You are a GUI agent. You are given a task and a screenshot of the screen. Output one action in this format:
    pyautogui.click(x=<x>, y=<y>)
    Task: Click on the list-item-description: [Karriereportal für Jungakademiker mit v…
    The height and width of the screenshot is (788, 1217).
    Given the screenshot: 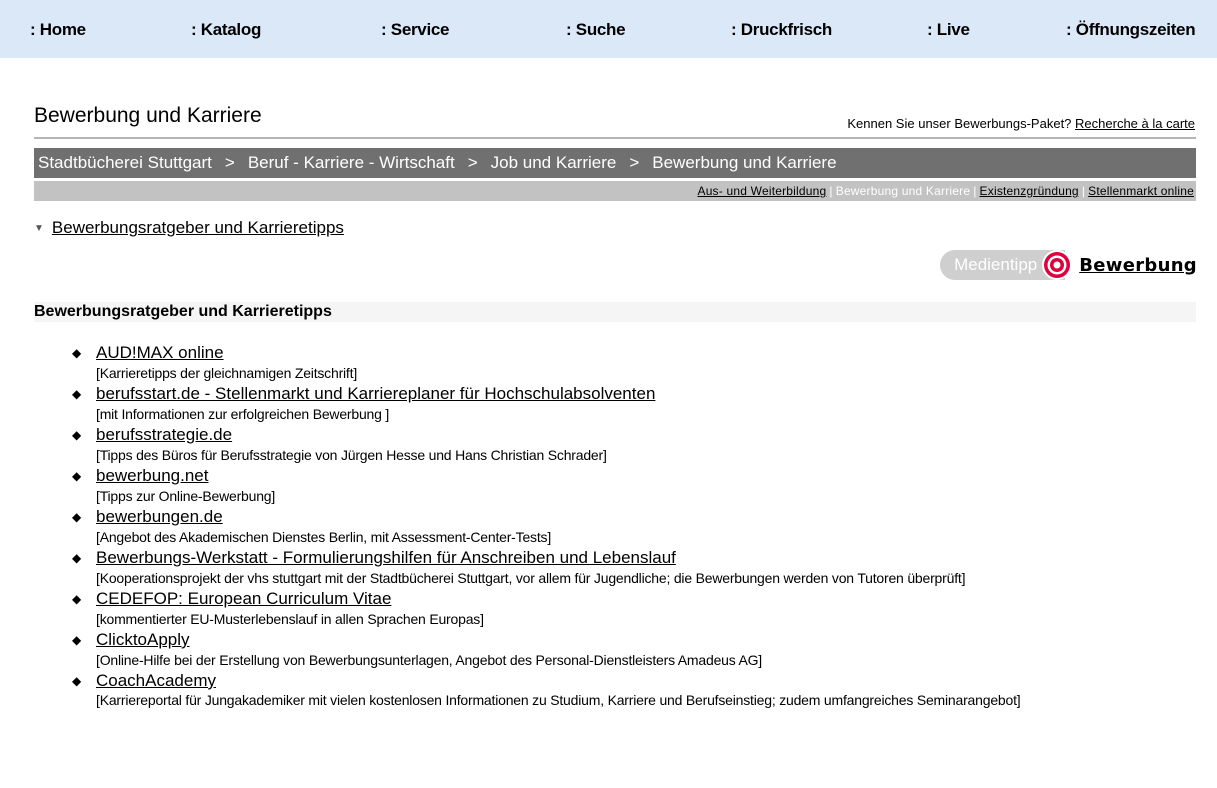 What is the action you would take?
    pyautogui.click(x=558, y=700)
    